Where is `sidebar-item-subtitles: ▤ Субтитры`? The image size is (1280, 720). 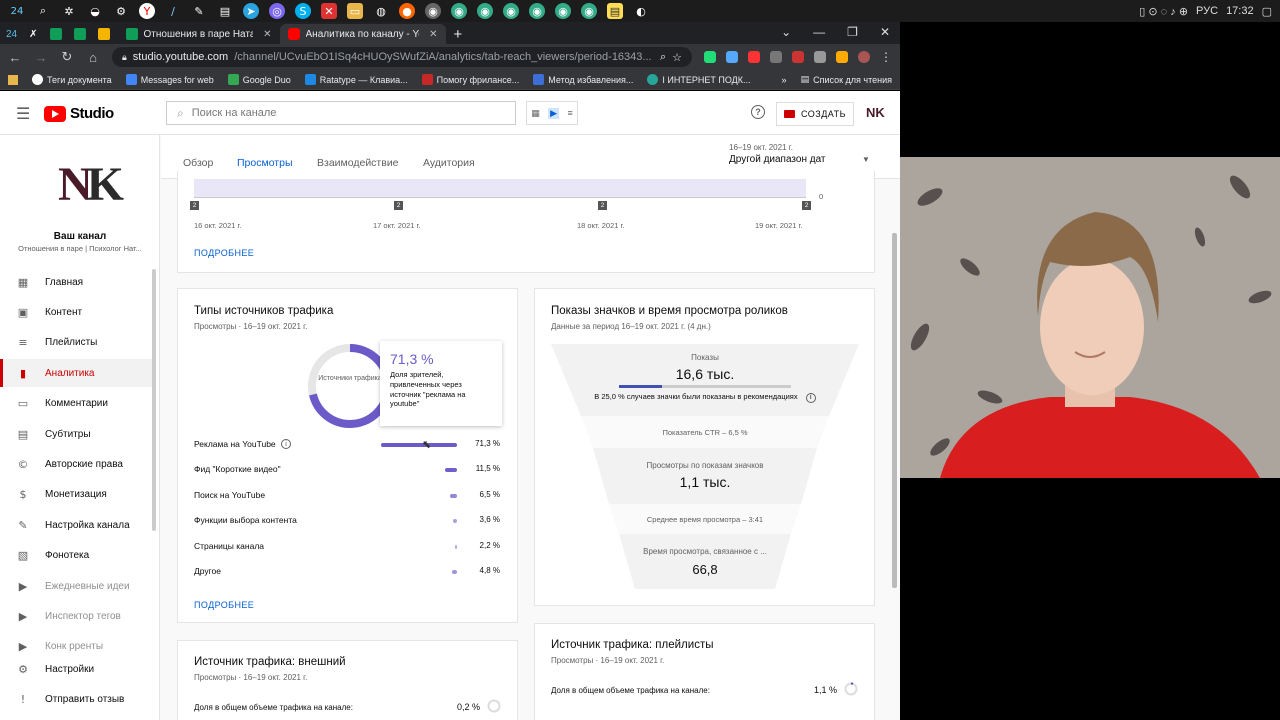
sidebar-item-subtitles: ▤ Субтитры is located at coordinates (76, 434).